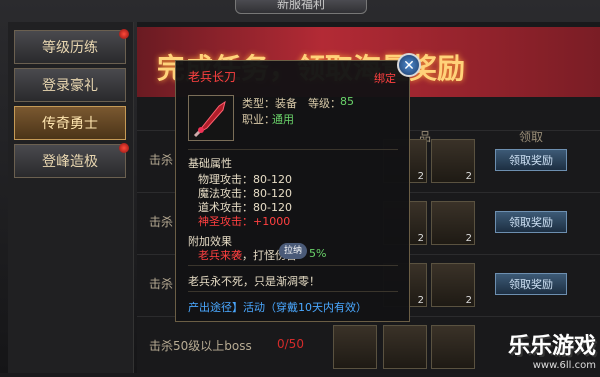 This screenshot has width=600, height=377. What do you see at coordinates (212, 77) in the screenshot?
I see `item-name: 老兵长刀` at bounding box center [212, 77].